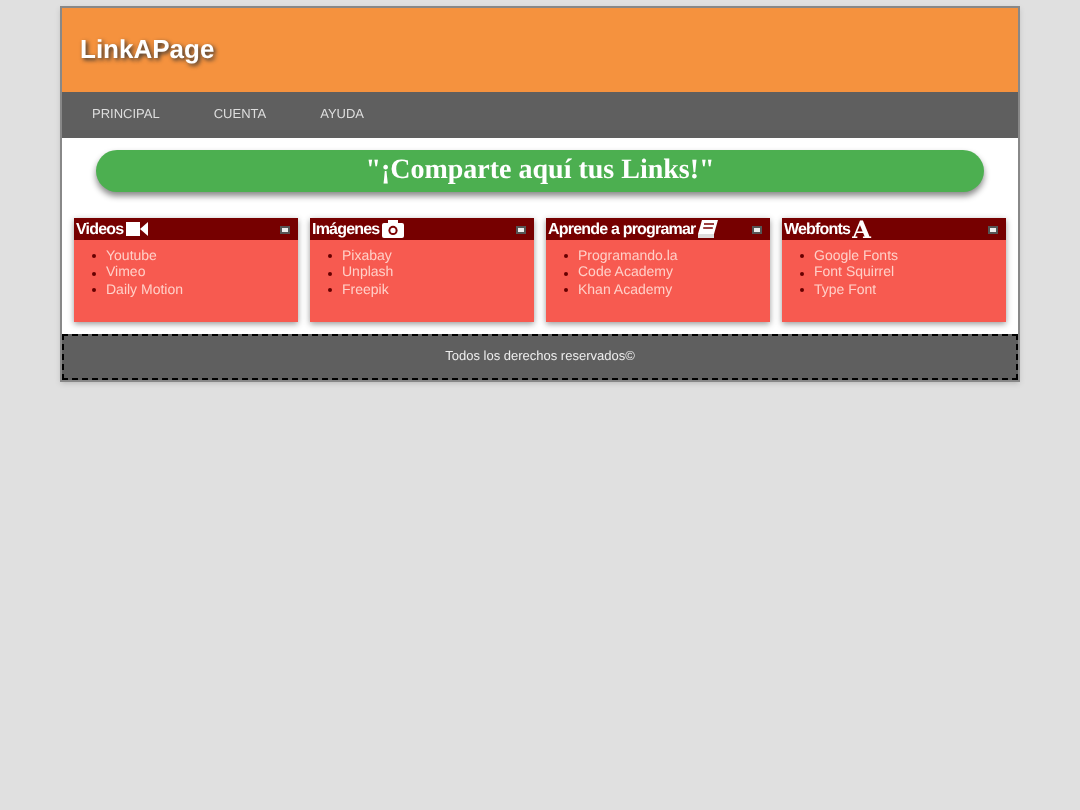 The image size is (1080, 810). Describe the element at coordinates (136, 229) in the screenshot. I see `video-camera-icon` at that location.